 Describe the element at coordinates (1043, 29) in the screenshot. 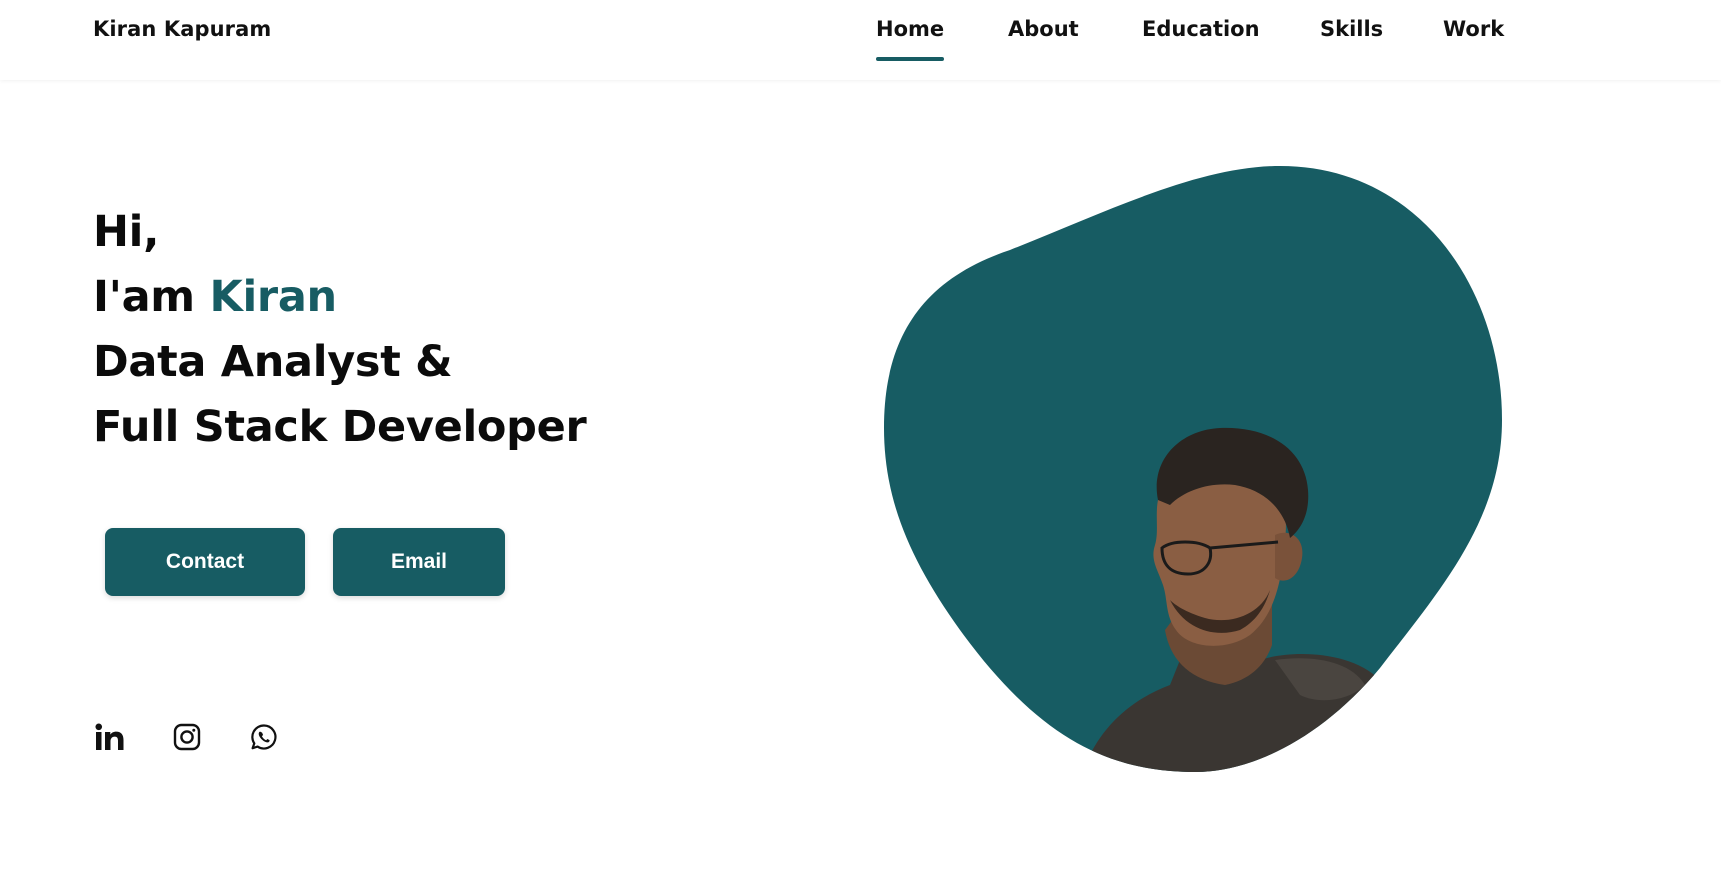

I see `nav-about: About` at that location.